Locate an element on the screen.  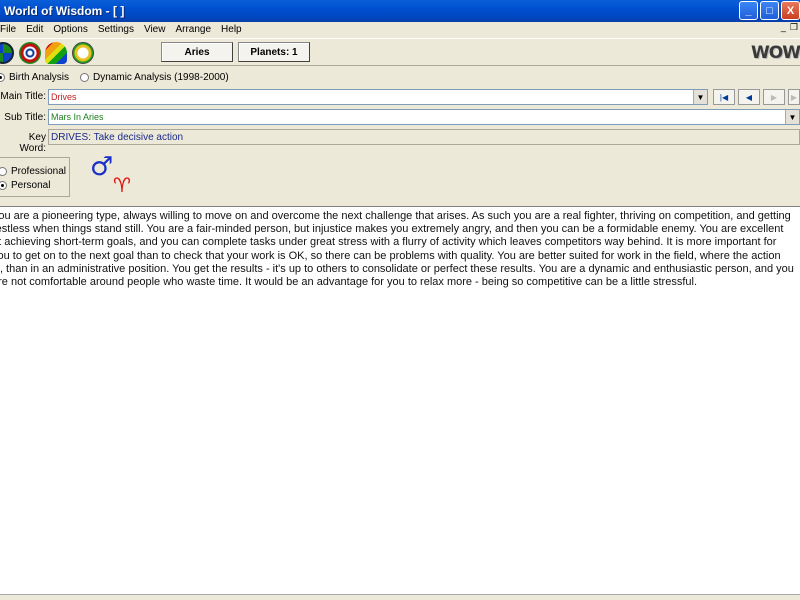
wow-logo: WOW is located at coordinates (775, 53).